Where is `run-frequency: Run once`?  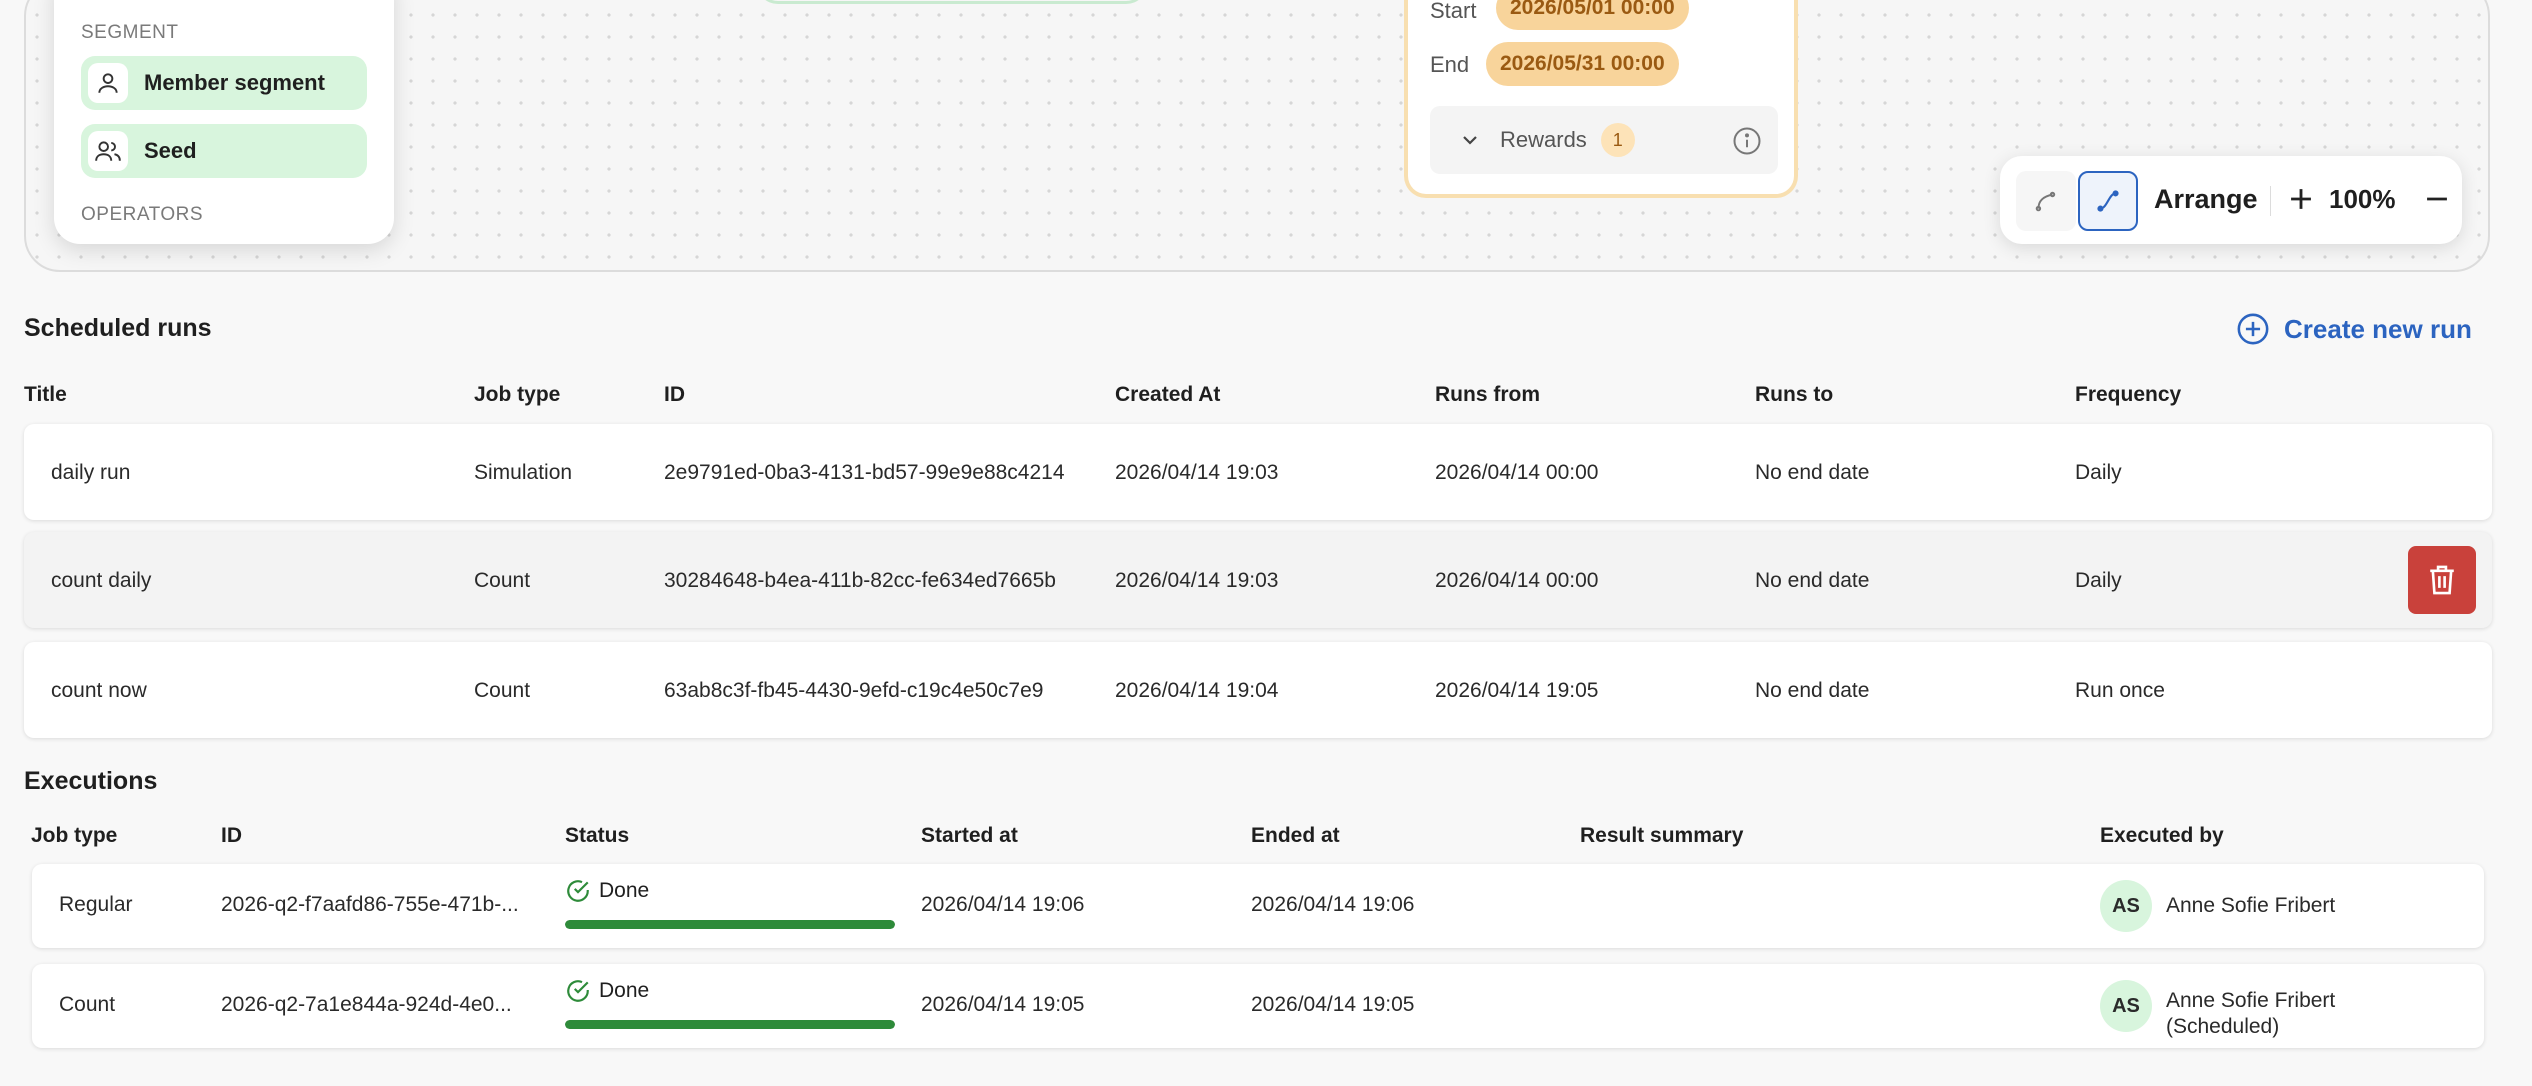 run-frequency: Run once is located at coordinates (2120, 690).